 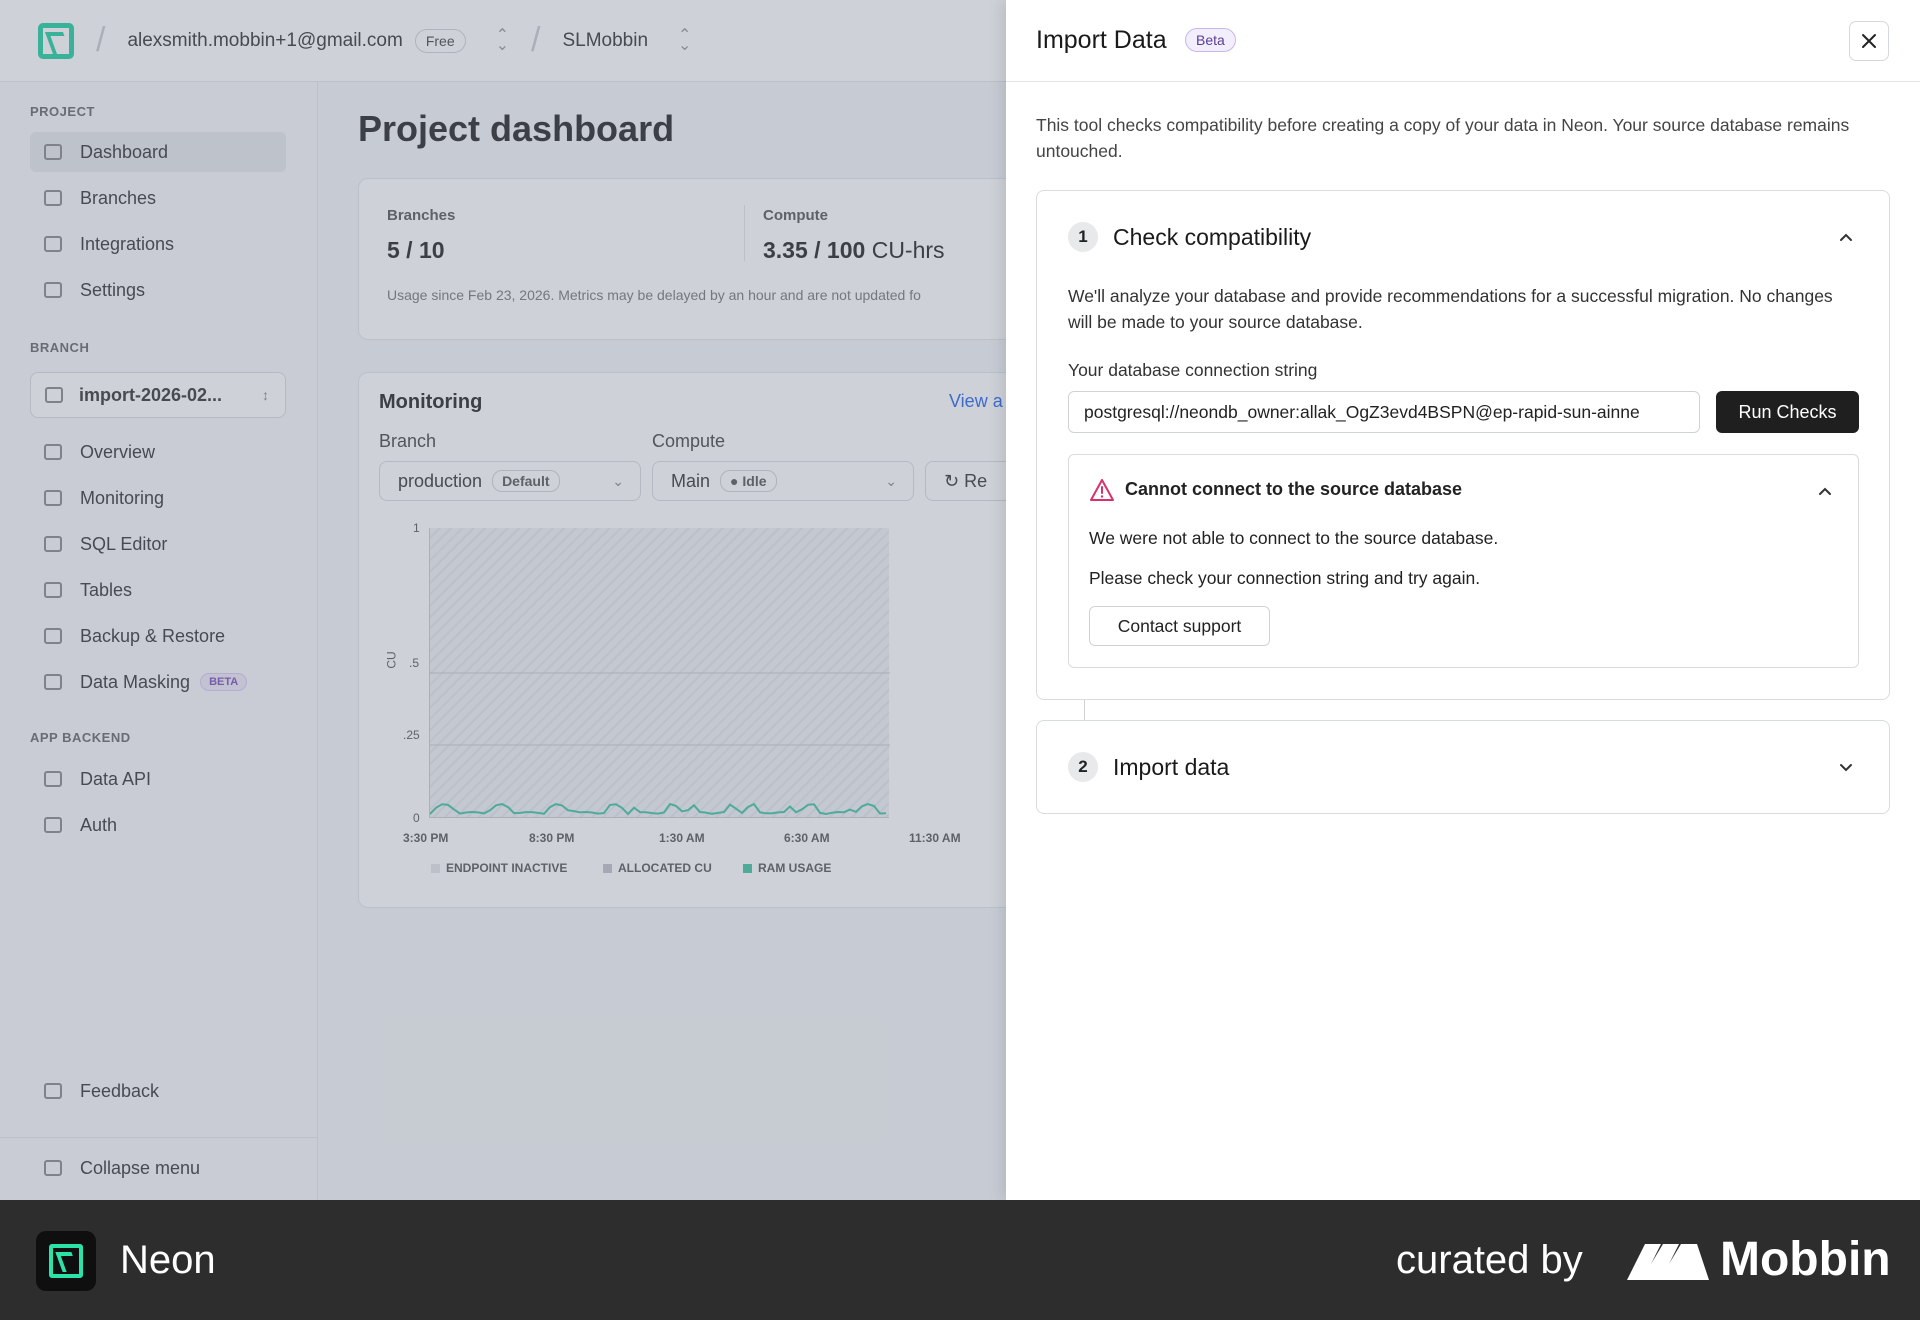 I want to click on drawer-title: Import Data, so click(x=1101, y=40).